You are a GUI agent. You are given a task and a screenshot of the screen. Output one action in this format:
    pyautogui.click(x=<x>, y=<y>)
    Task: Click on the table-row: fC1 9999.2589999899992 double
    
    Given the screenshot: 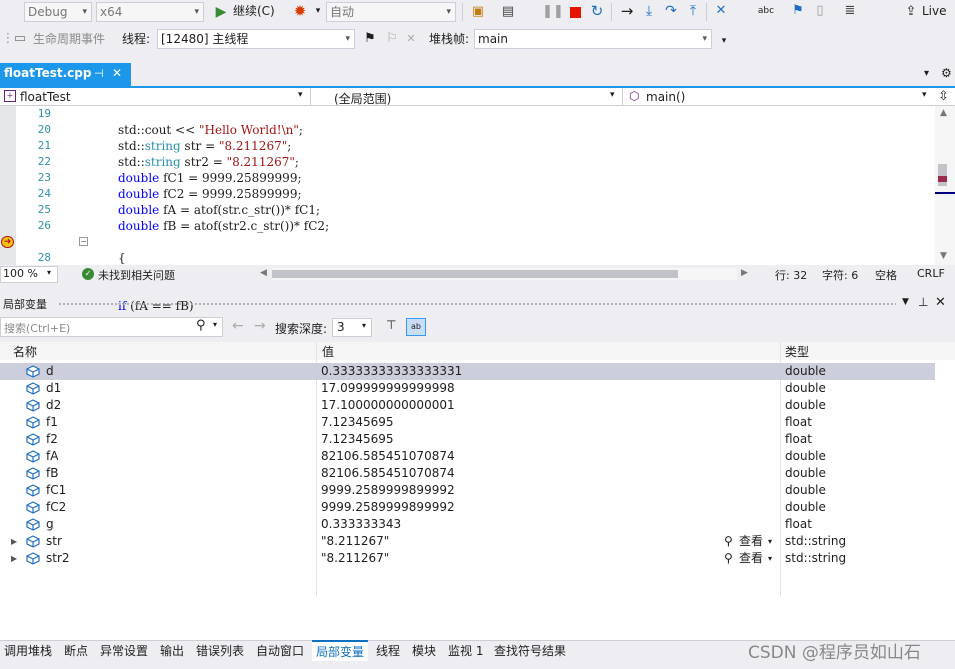 What is the action you would take?
    pyautogui.click(x=467, y=490)
    